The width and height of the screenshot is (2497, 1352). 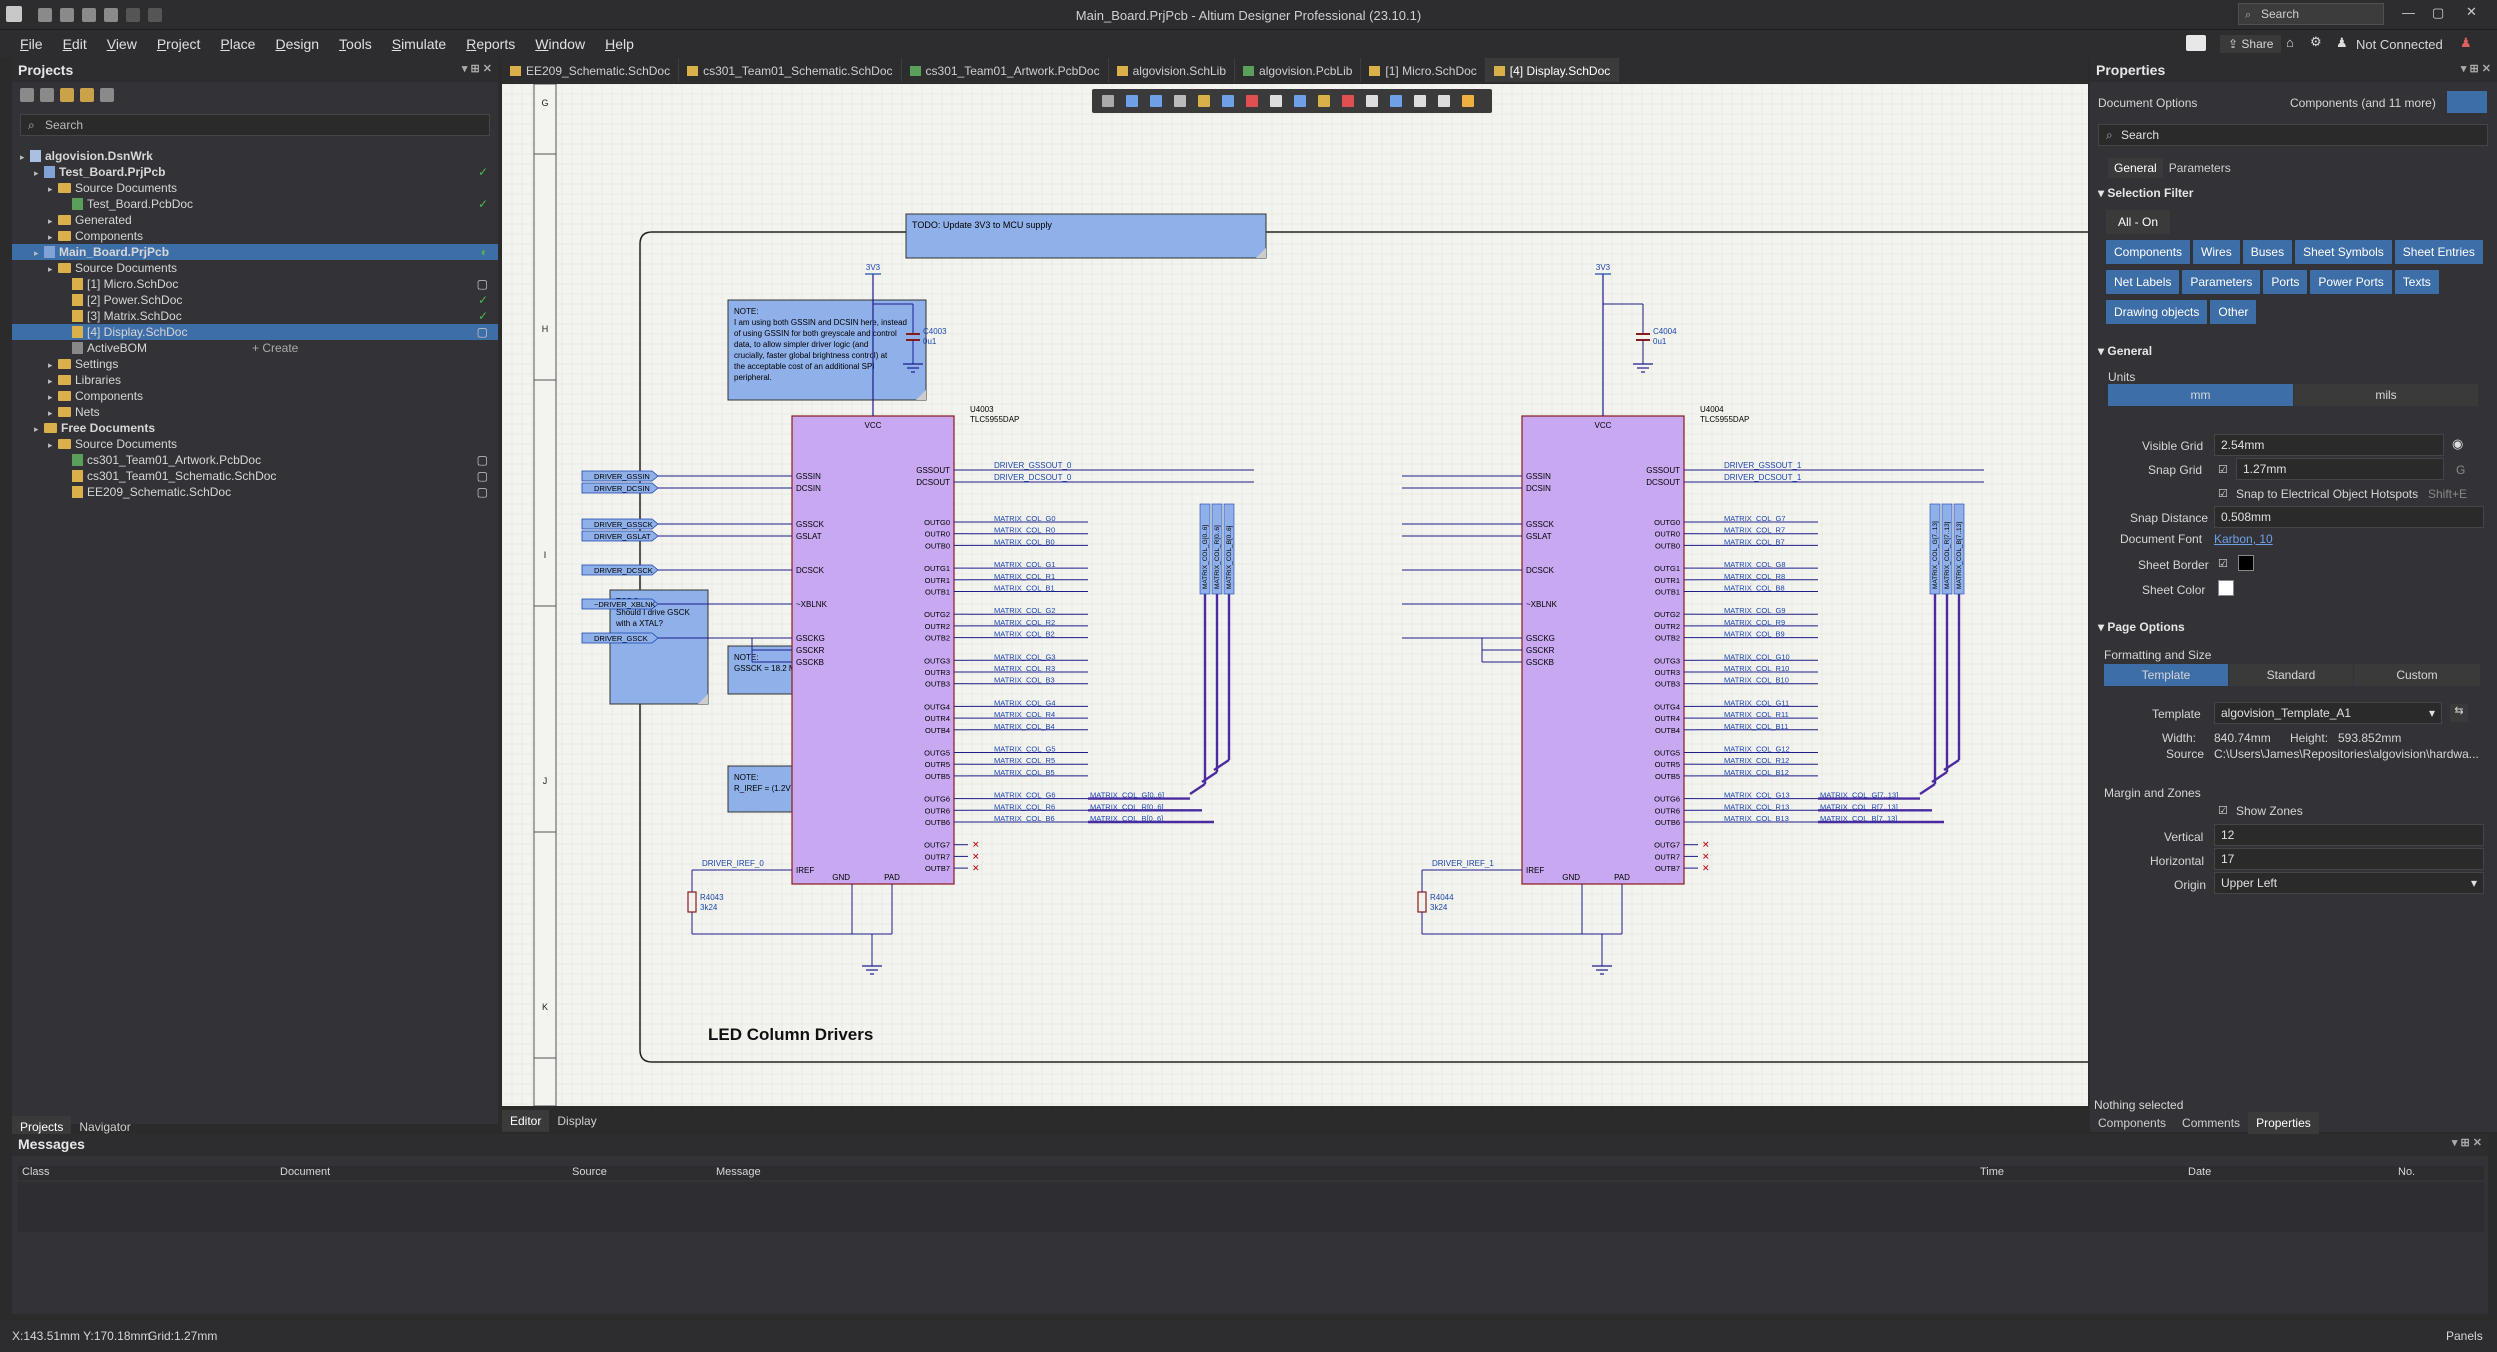 What do you see at coordinates (2467, 102) in the screenshot?
I see `filter-icon` at bounding box center [2467, 102].